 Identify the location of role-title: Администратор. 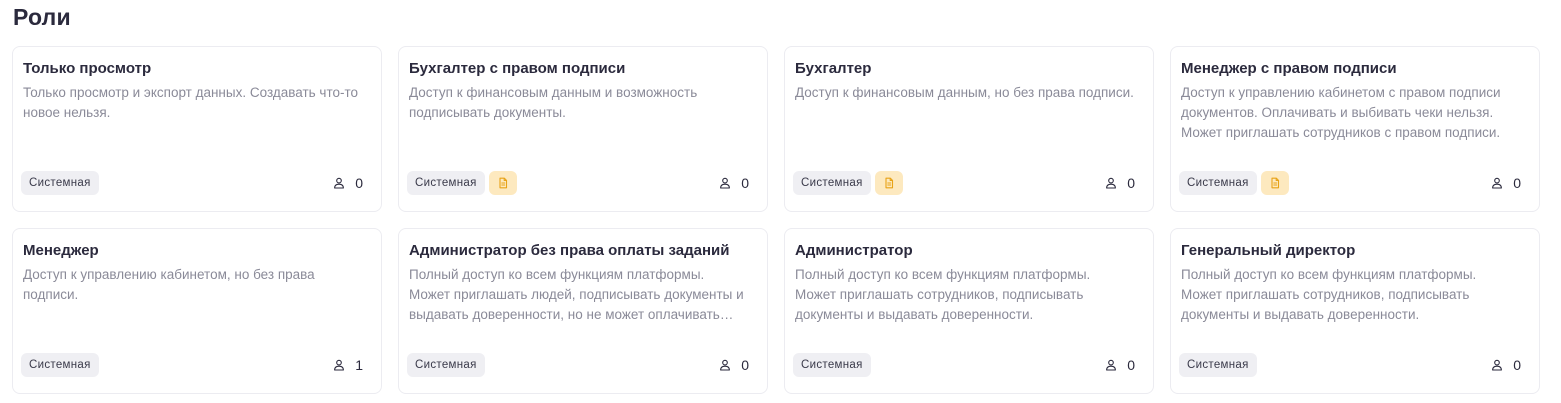
(854, 250).